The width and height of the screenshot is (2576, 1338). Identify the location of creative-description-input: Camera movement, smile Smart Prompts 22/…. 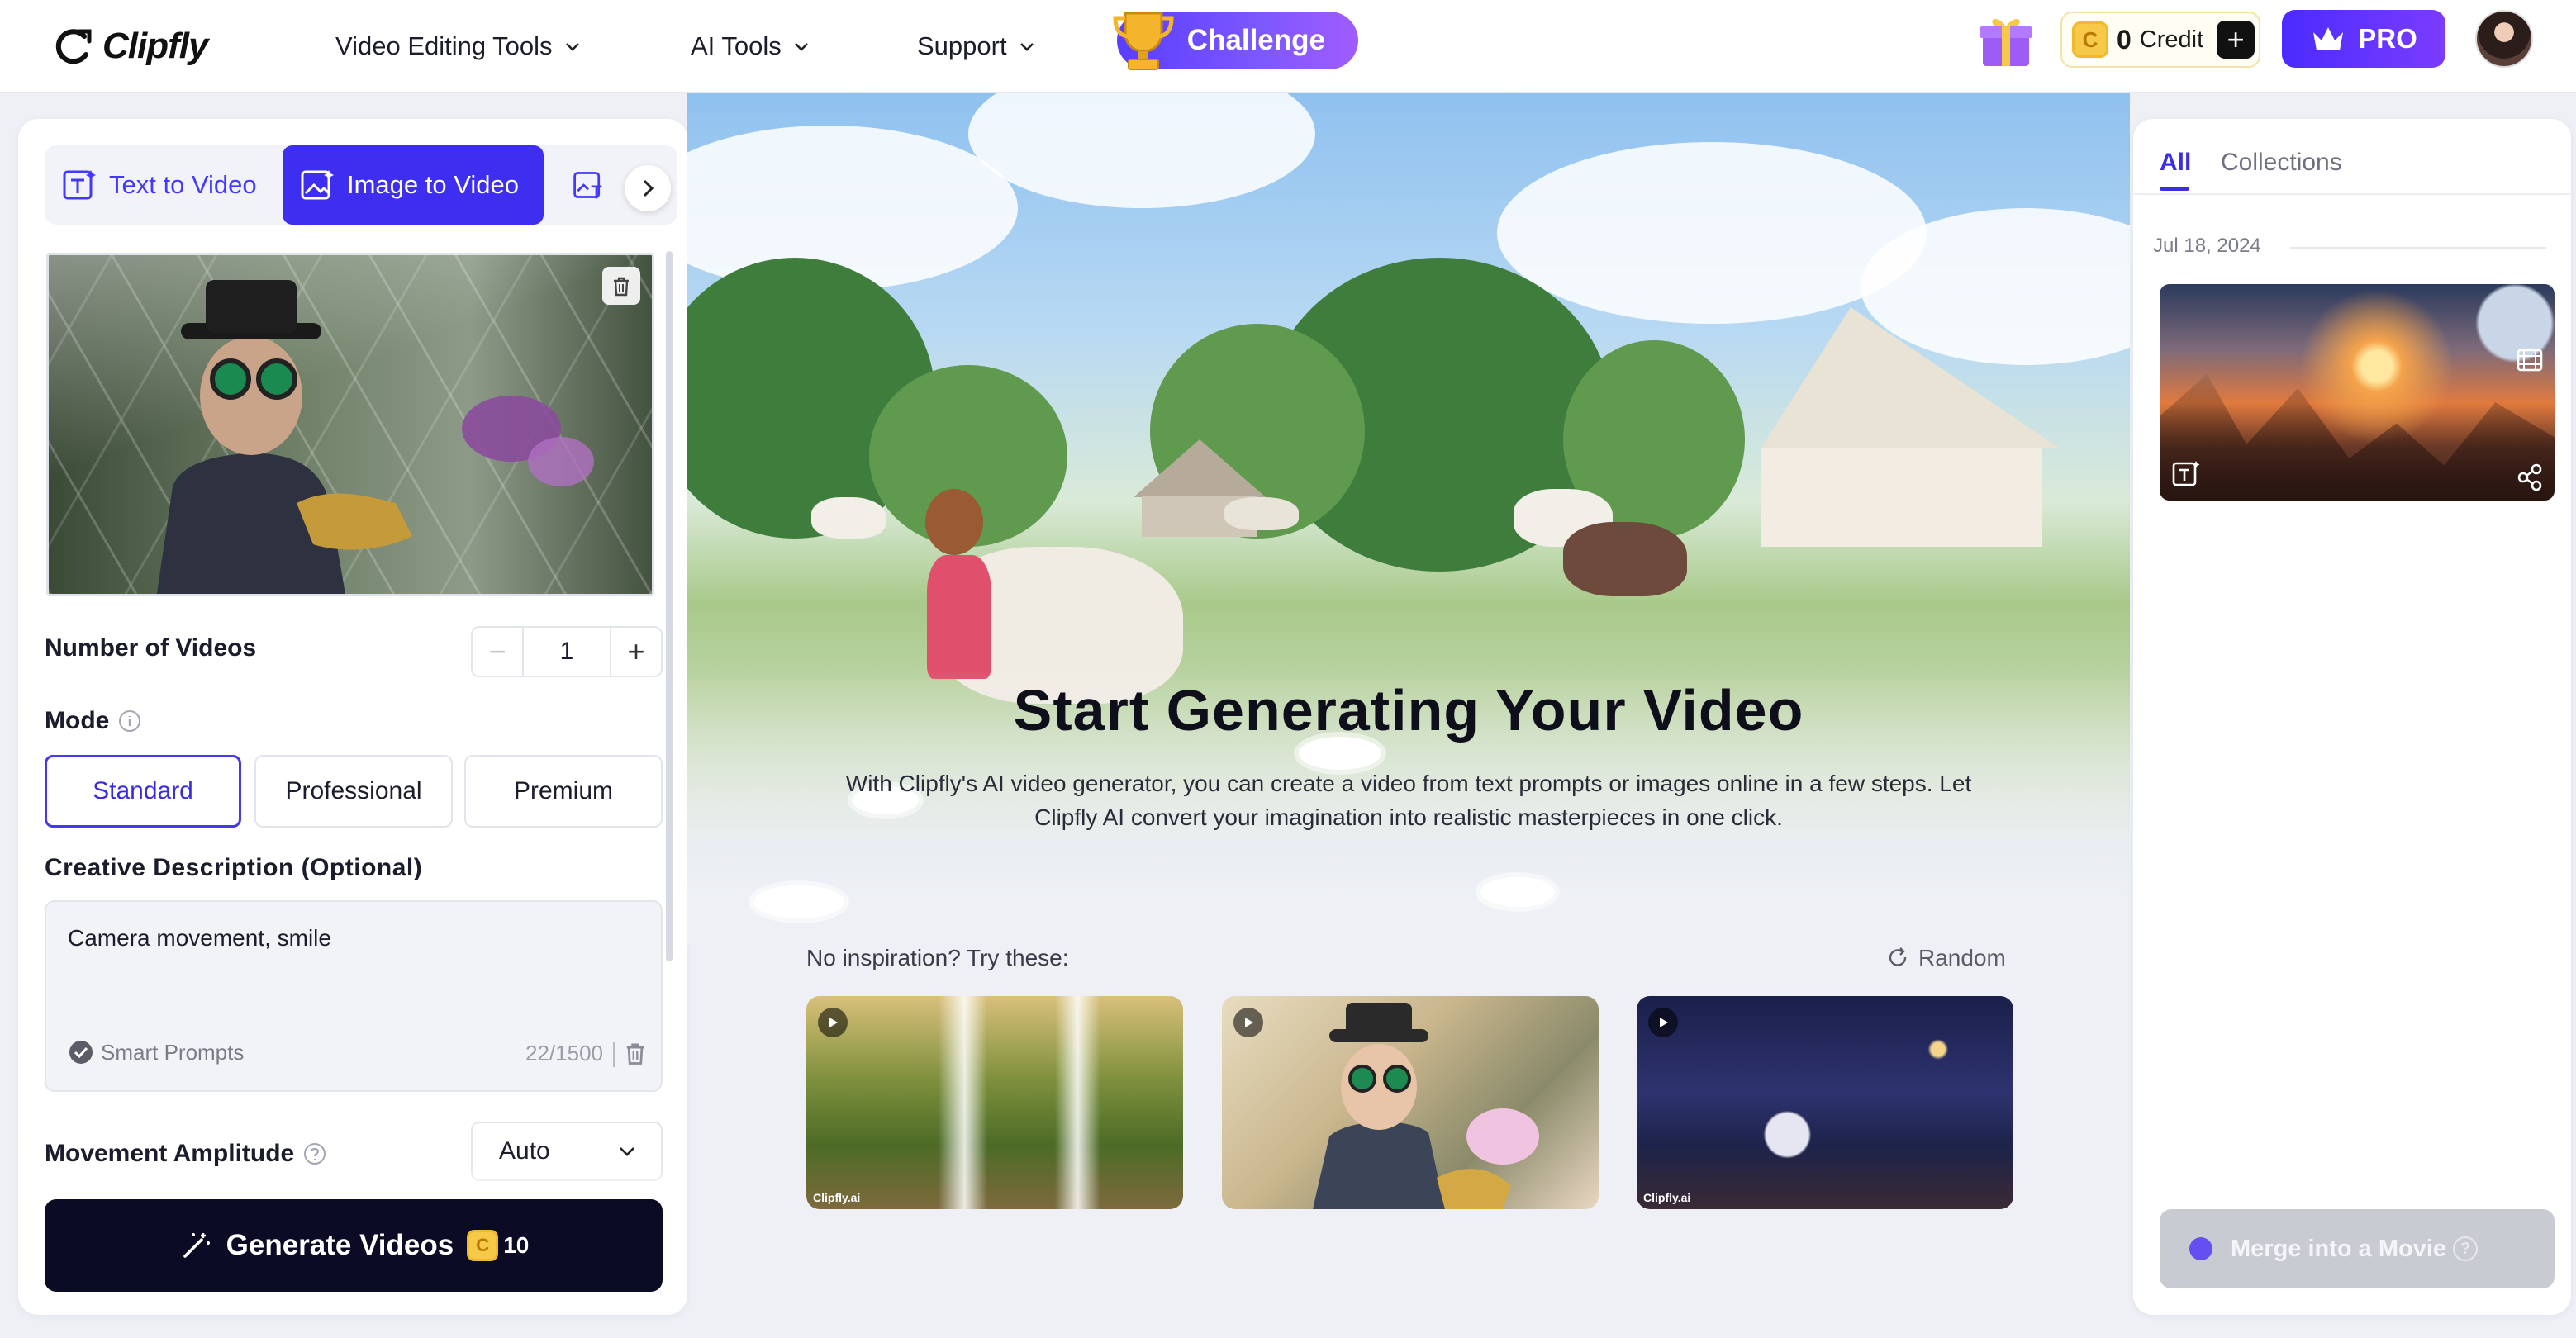
(354, 996).